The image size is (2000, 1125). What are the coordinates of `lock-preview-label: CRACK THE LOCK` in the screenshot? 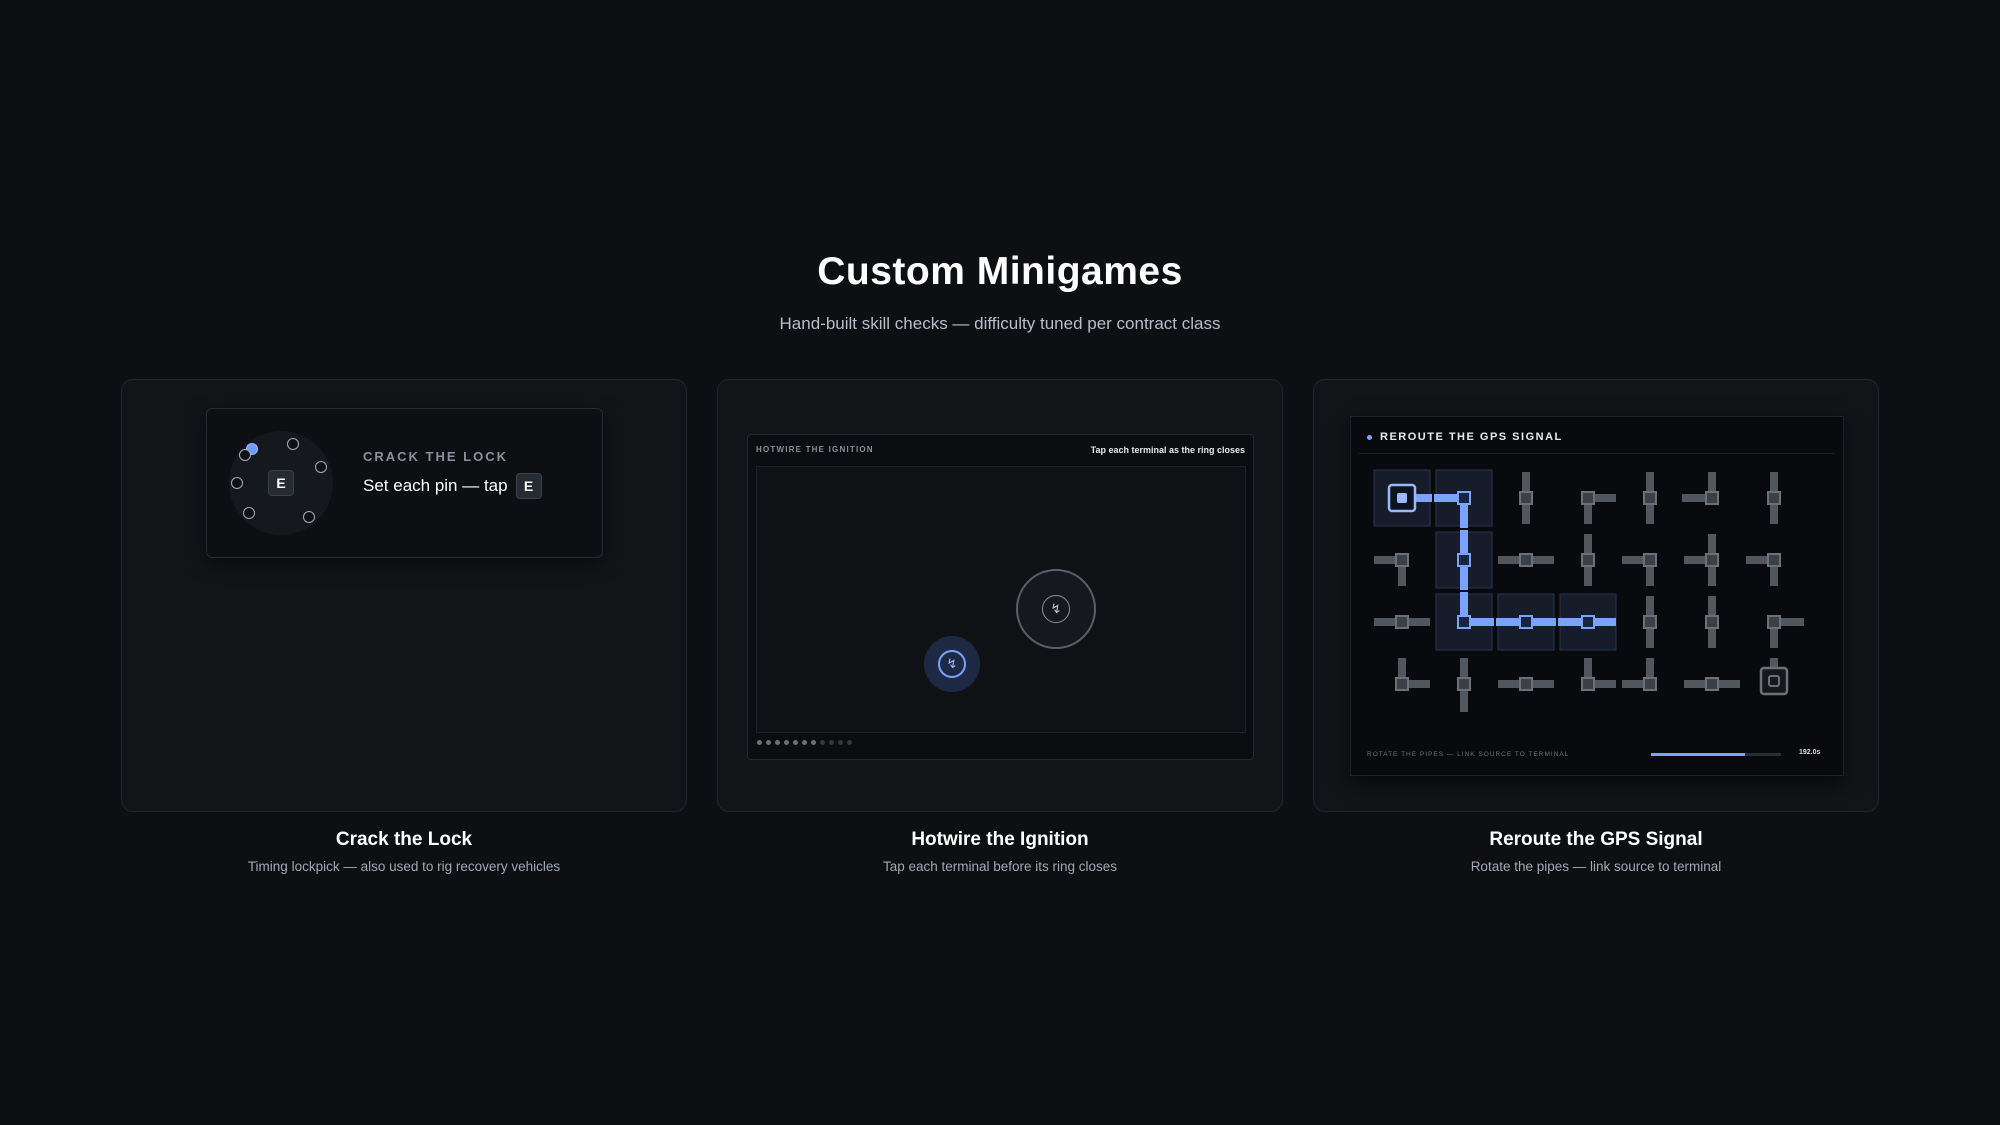 It's located at (435, 456).